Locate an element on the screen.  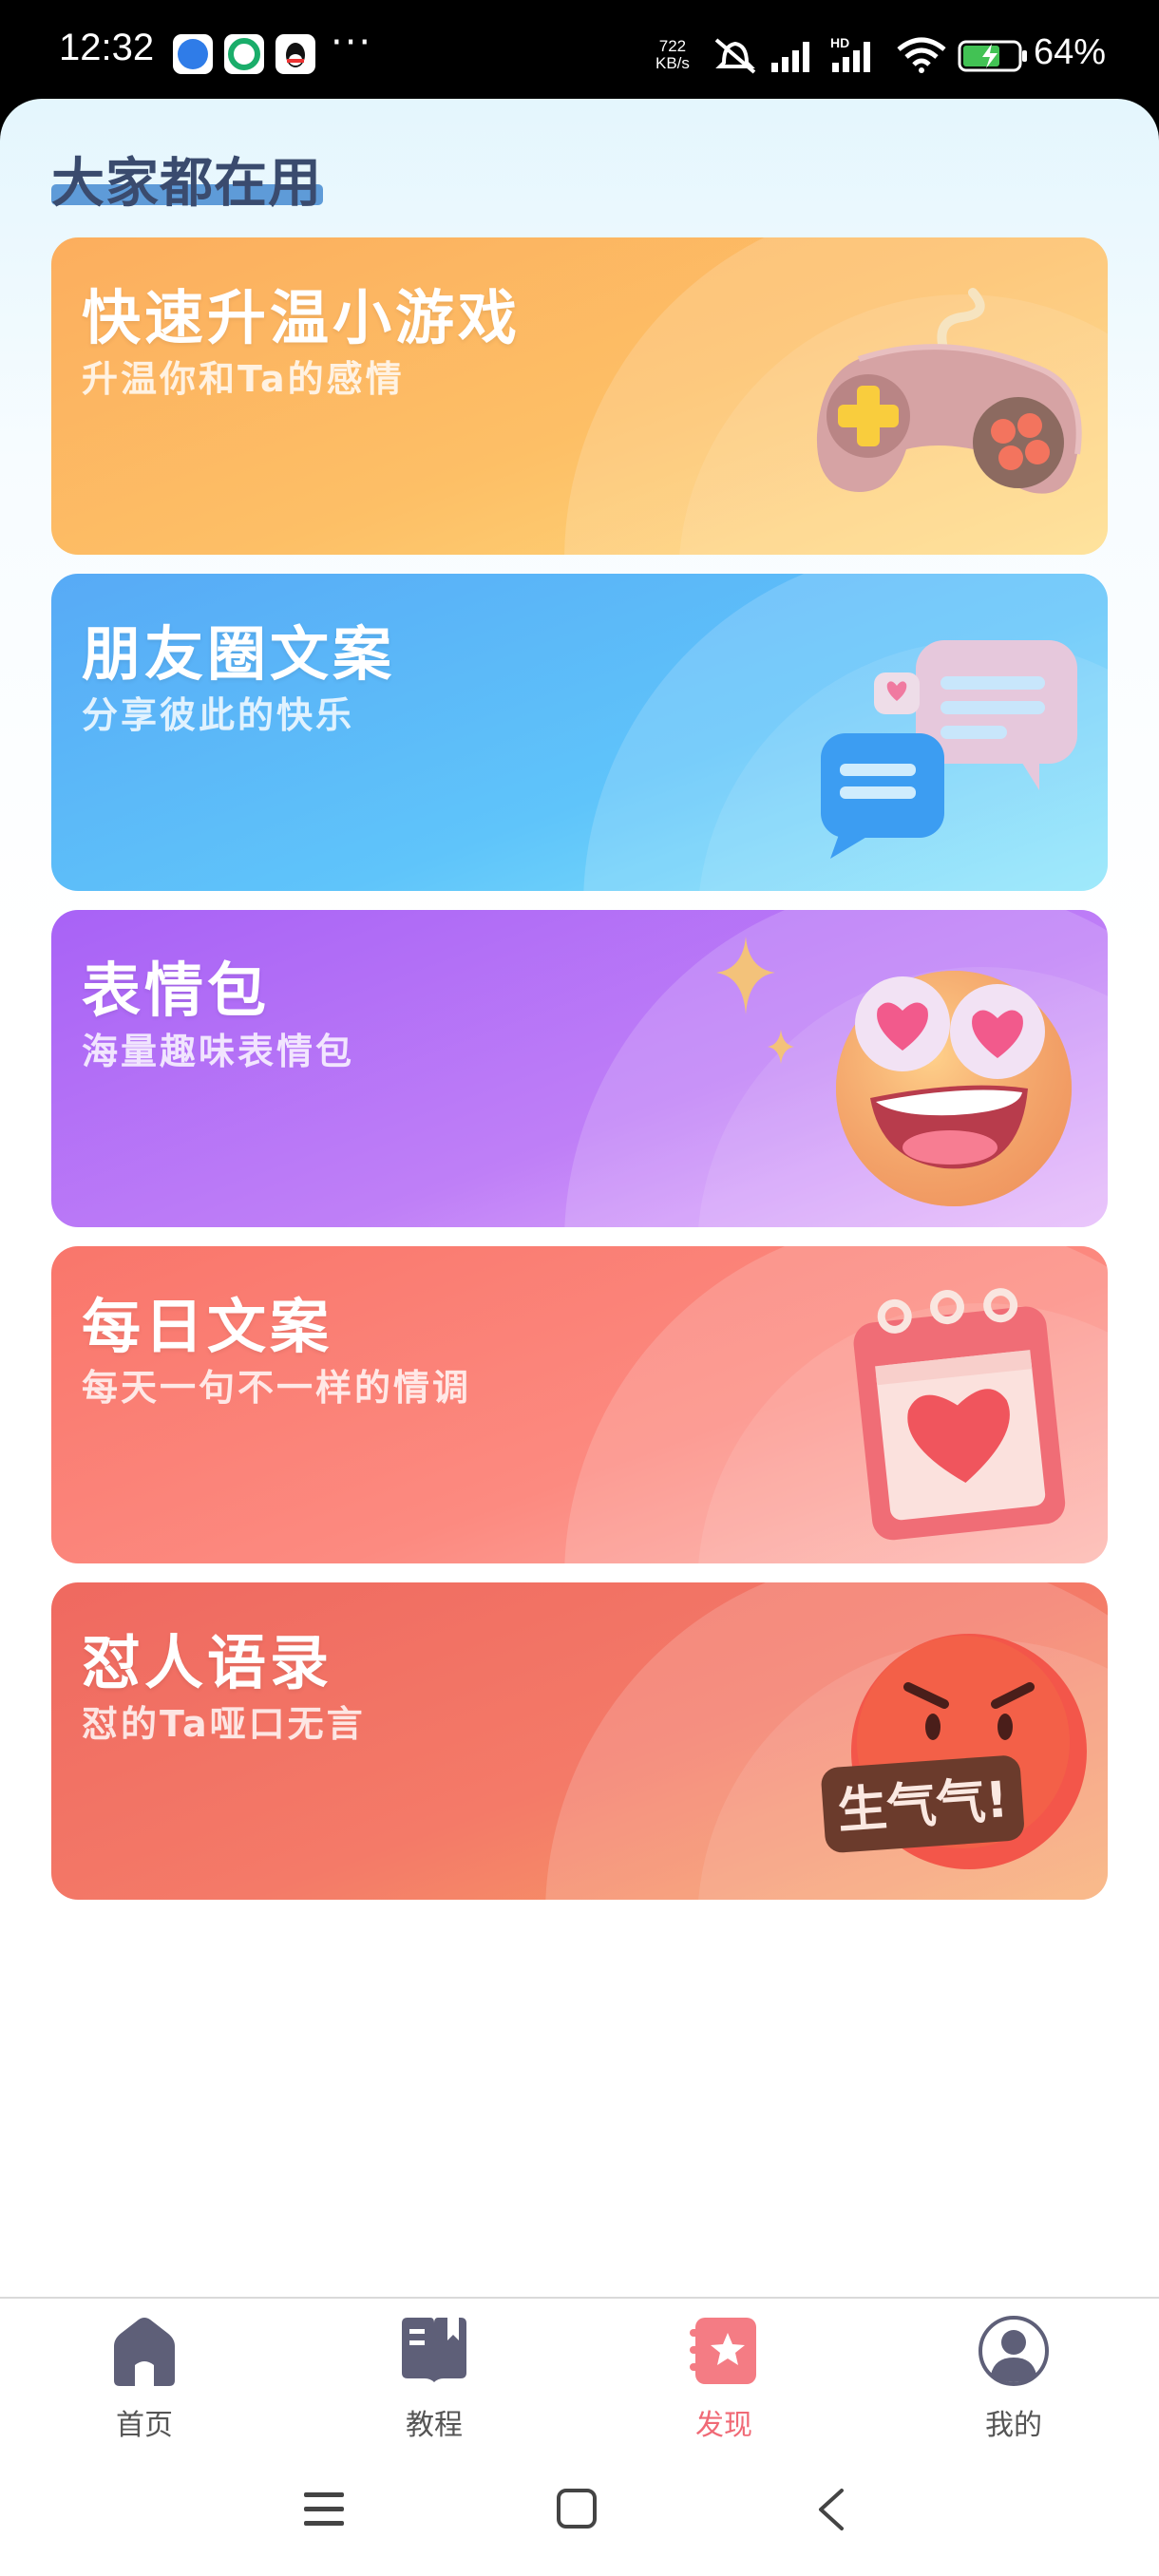
battery-percent: 64% is located at coordinates (1070, 52).